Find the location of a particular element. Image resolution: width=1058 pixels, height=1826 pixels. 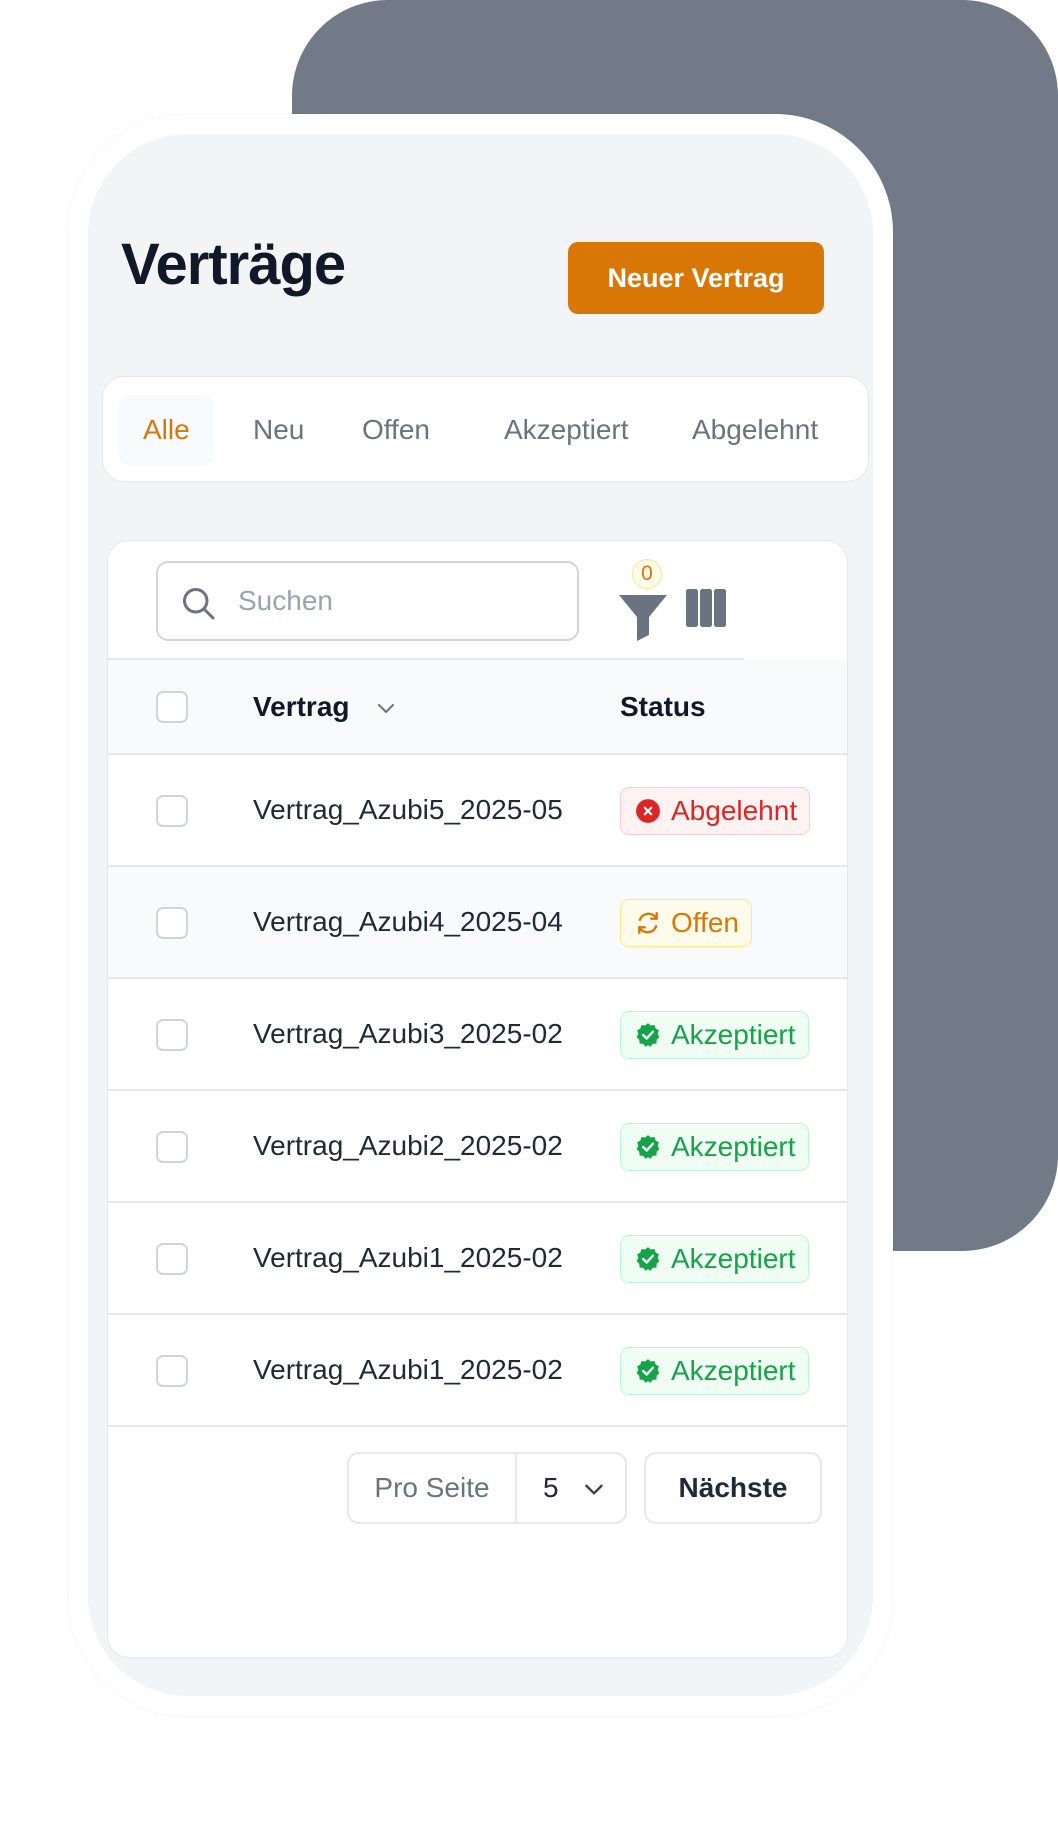

table-row: Vertrag_Azubi5_2025-05 Abgelehnt is located at coordinates (477, 811).